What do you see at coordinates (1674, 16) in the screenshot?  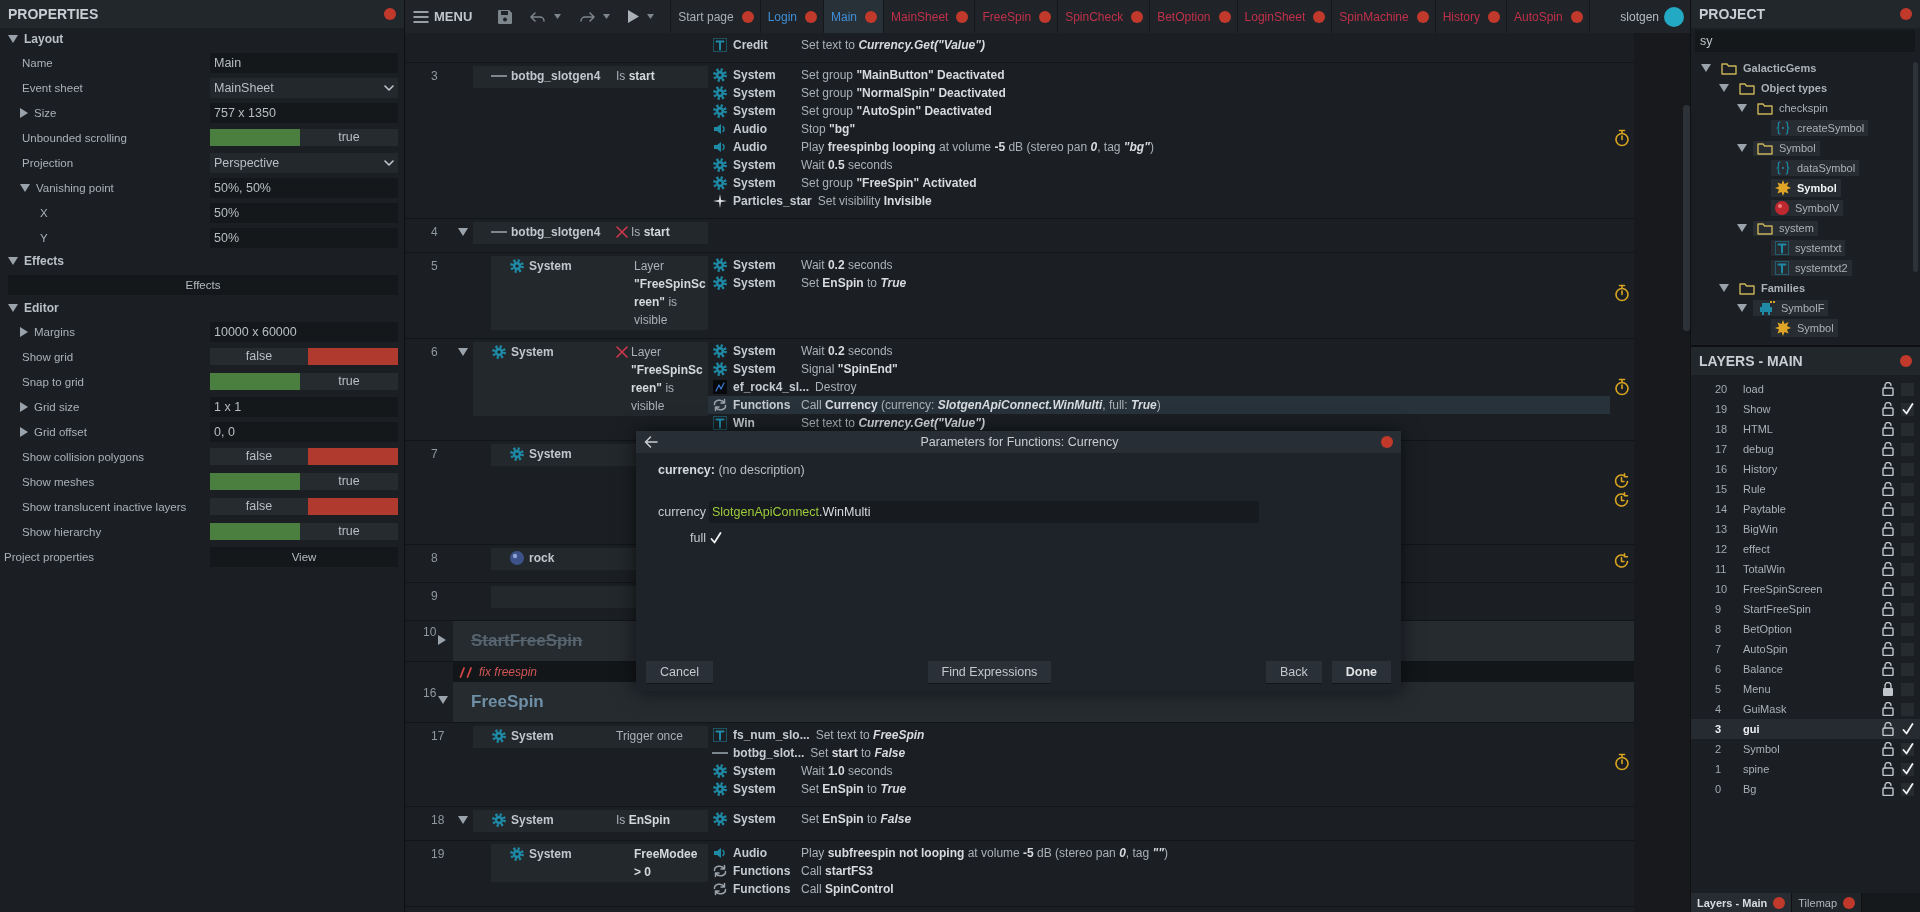 I see `avatar` at bounding box center [1674, 16].